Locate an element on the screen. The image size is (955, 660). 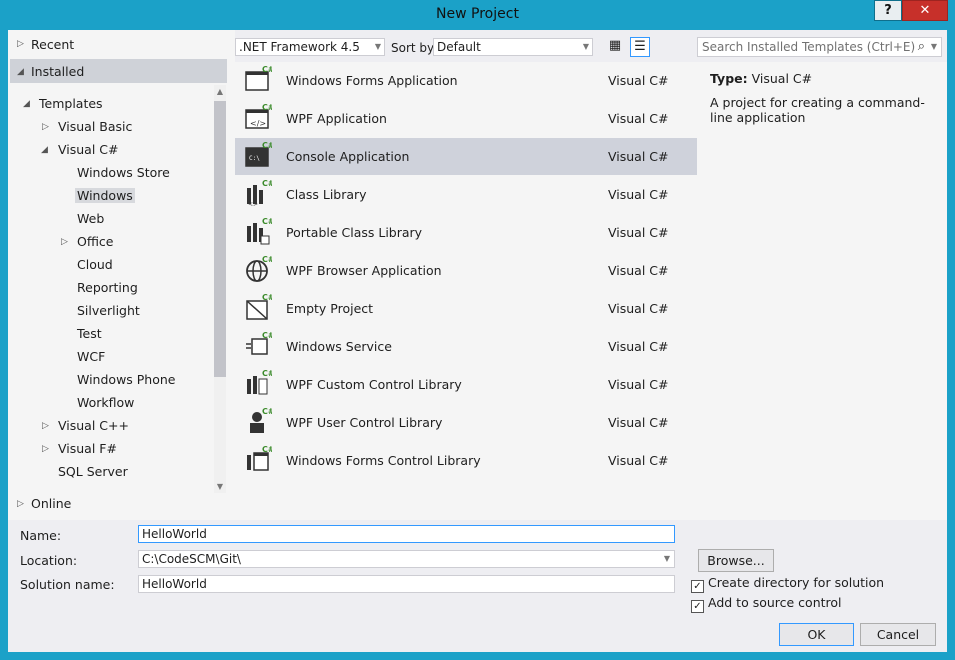
create-directory-checkbox: ✓ Create directory for solution is located at coordinates (787, 584).